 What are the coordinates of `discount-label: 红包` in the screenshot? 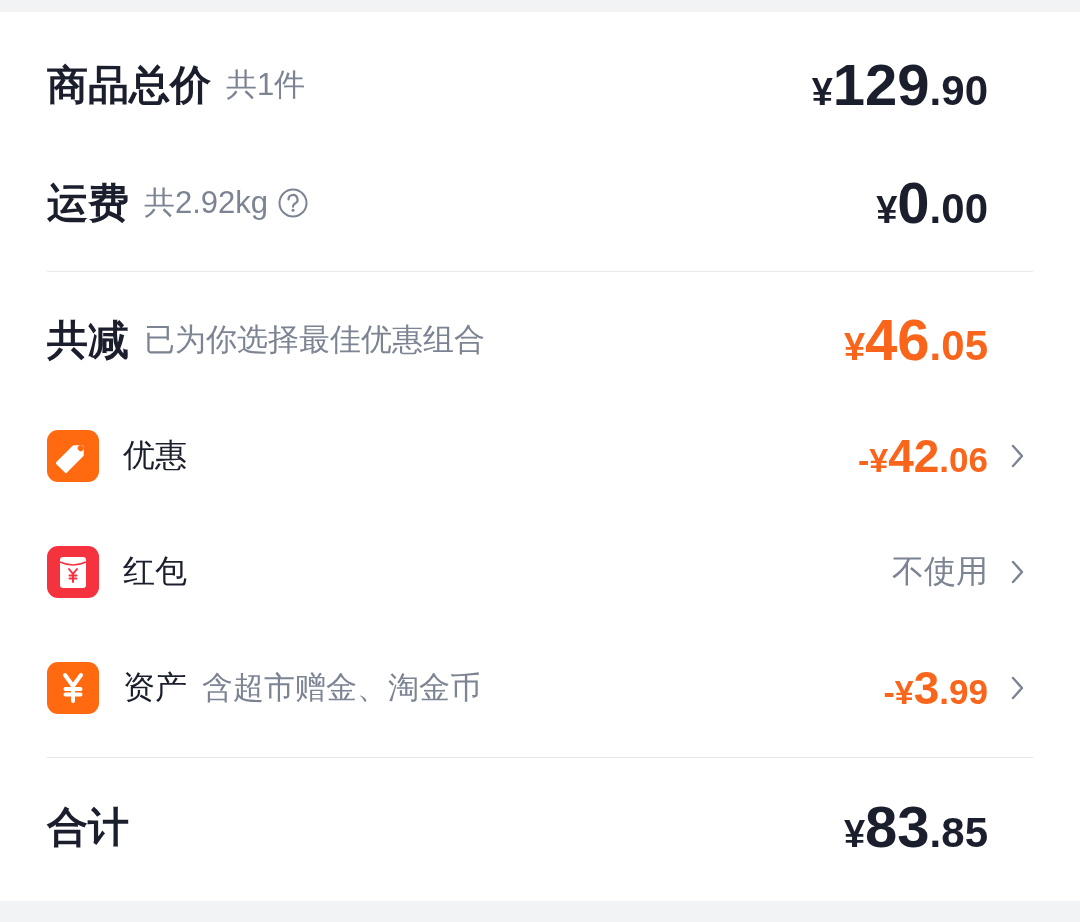 It's located at (155, 571).